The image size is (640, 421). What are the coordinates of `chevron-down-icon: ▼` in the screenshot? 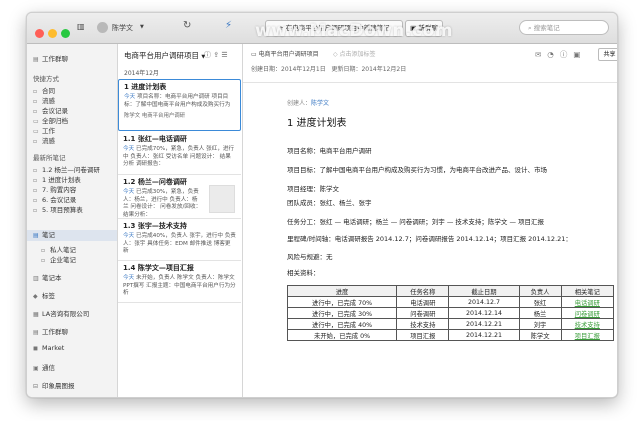 It's located at (142, 27).